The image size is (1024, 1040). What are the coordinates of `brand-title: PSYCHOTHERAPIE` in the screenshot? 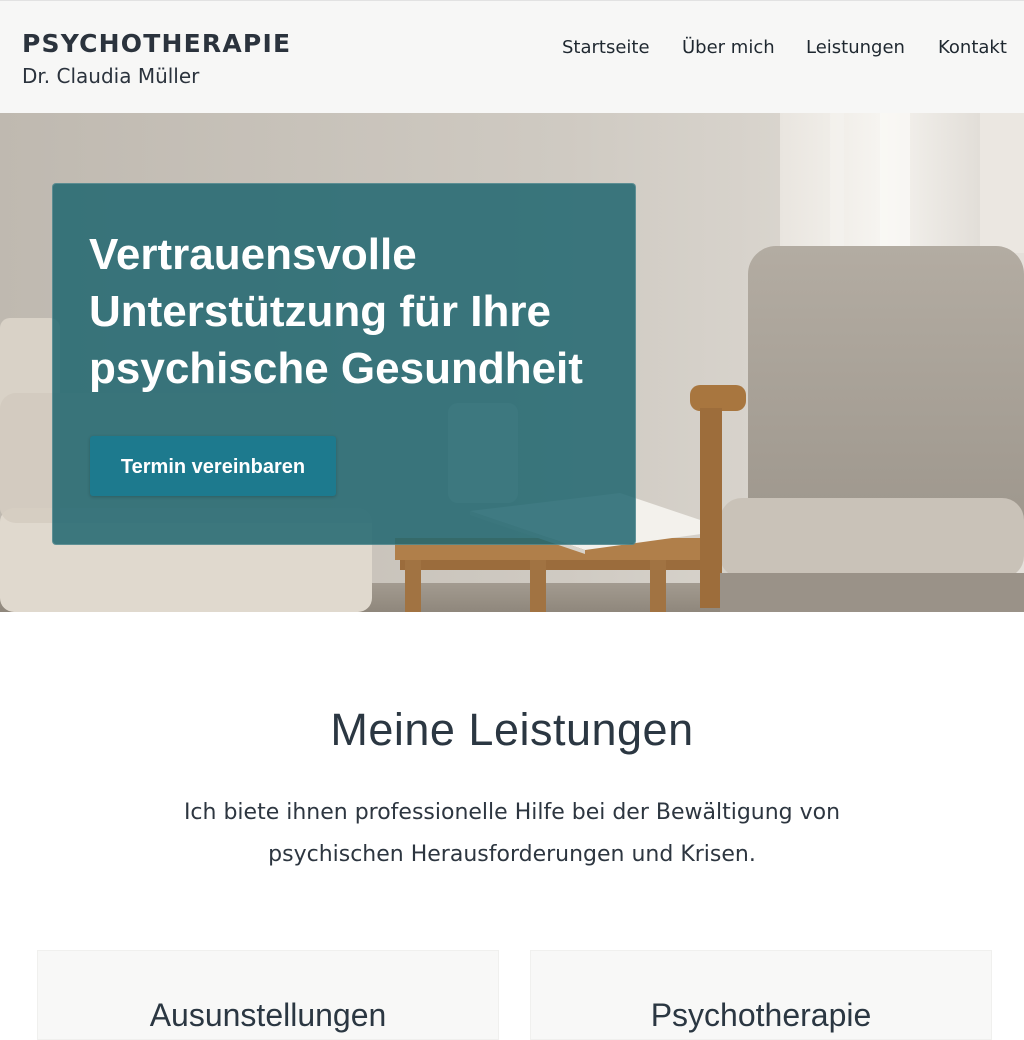 It's located at (156, 43).